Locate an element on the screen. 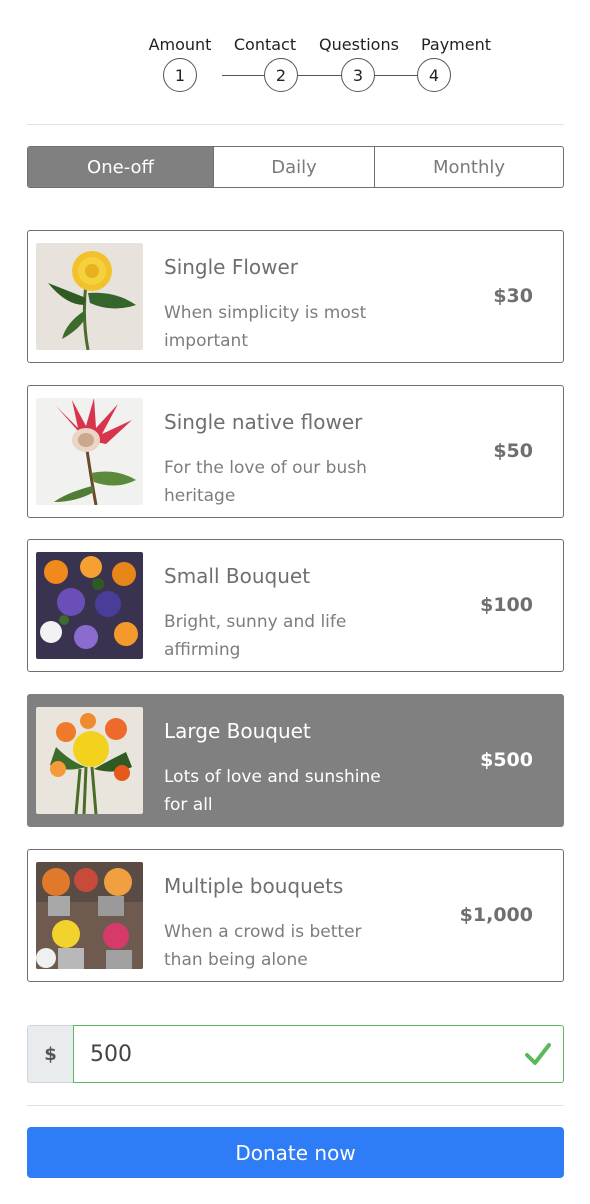  option-price: $30 is located at coordinates (513, 296).